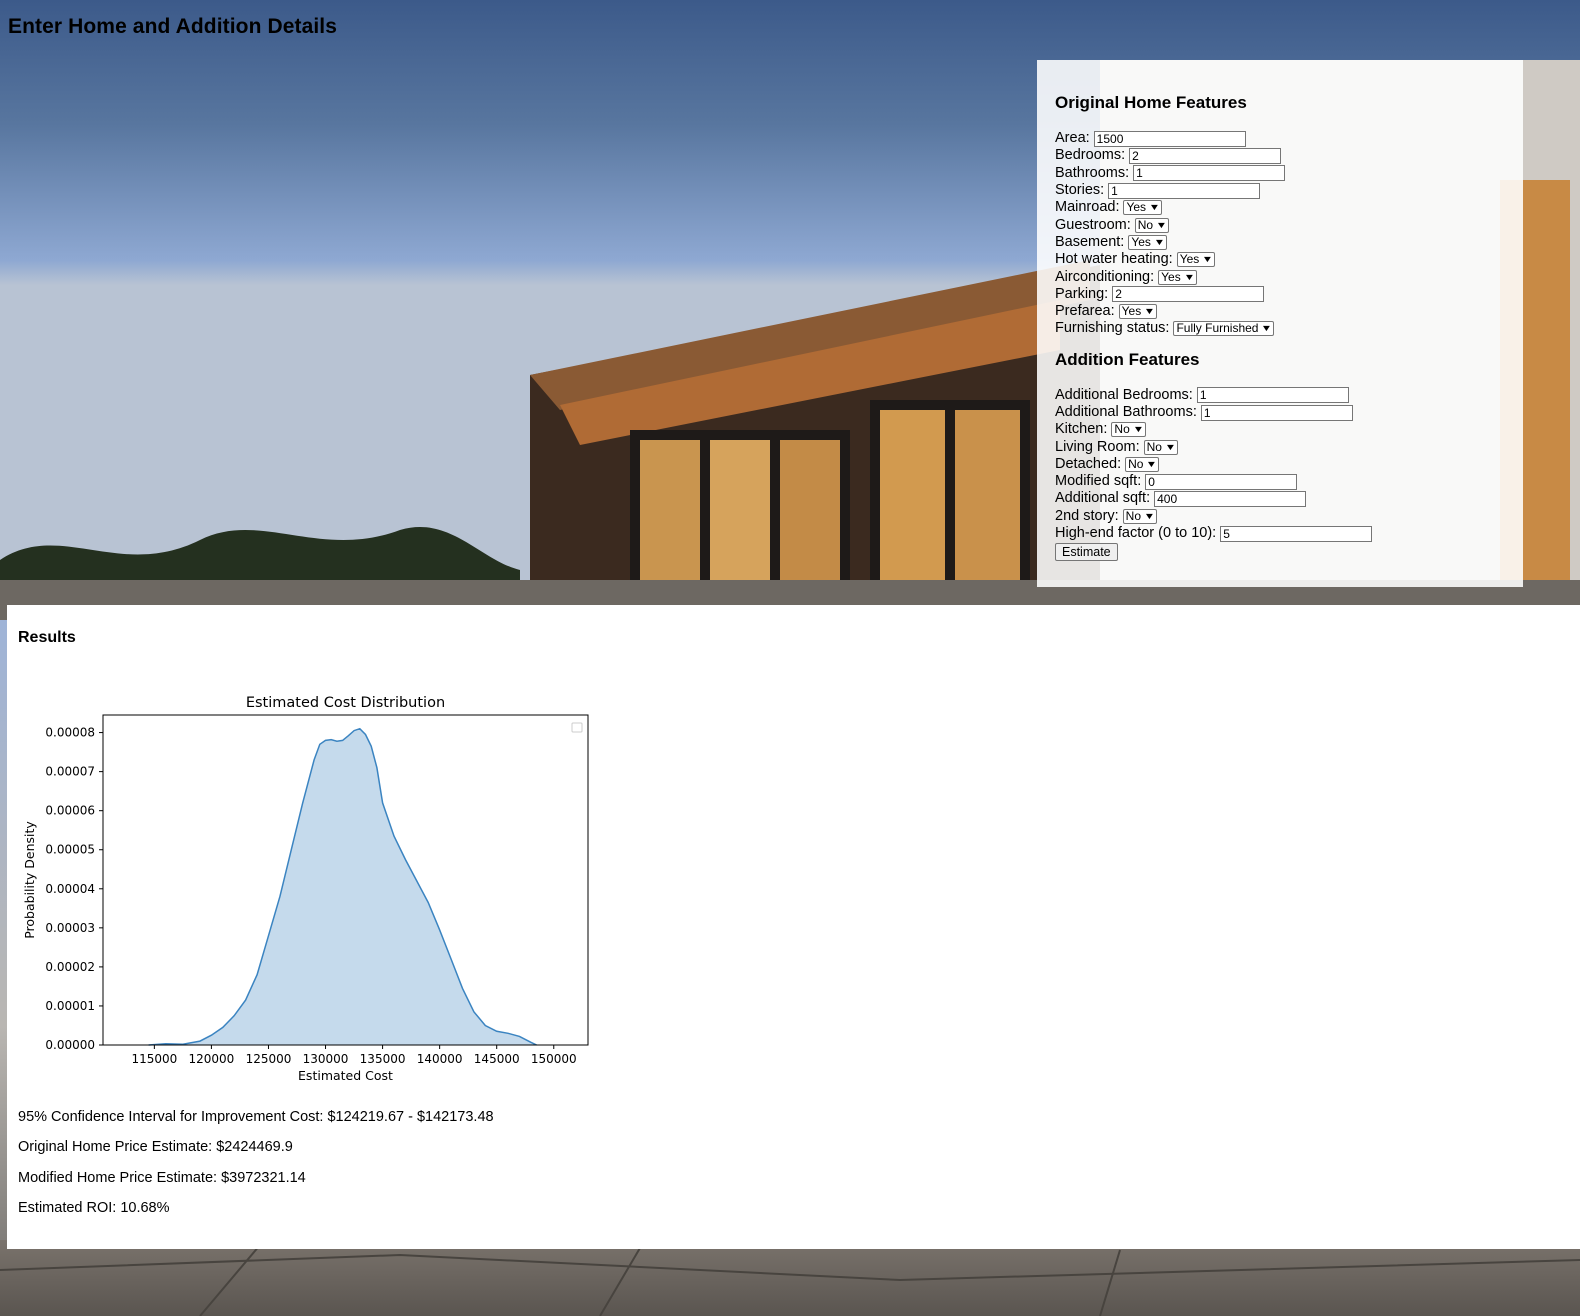 Image resolution: width=1580 pixels, height=1316 pixels. Describe the element at coordinates (1280, 516) in the screenshot. I see `field-row-2nd-story: 2nd story: No ▼` at that location.